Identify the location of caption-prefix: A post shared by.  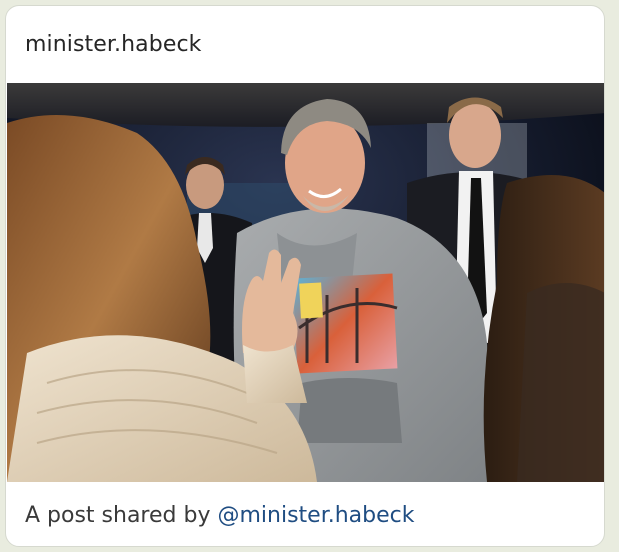
(118, 515).